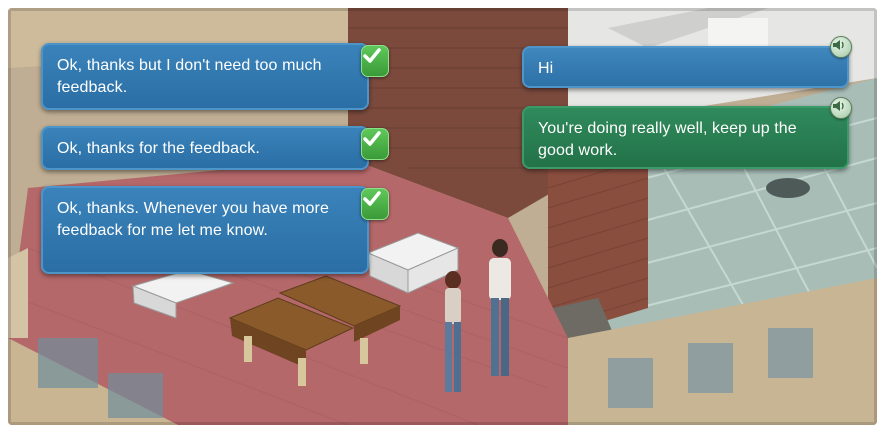  I want to click on dialogue-option-2: Ok, thanks for the feedback., so click(205, 148).